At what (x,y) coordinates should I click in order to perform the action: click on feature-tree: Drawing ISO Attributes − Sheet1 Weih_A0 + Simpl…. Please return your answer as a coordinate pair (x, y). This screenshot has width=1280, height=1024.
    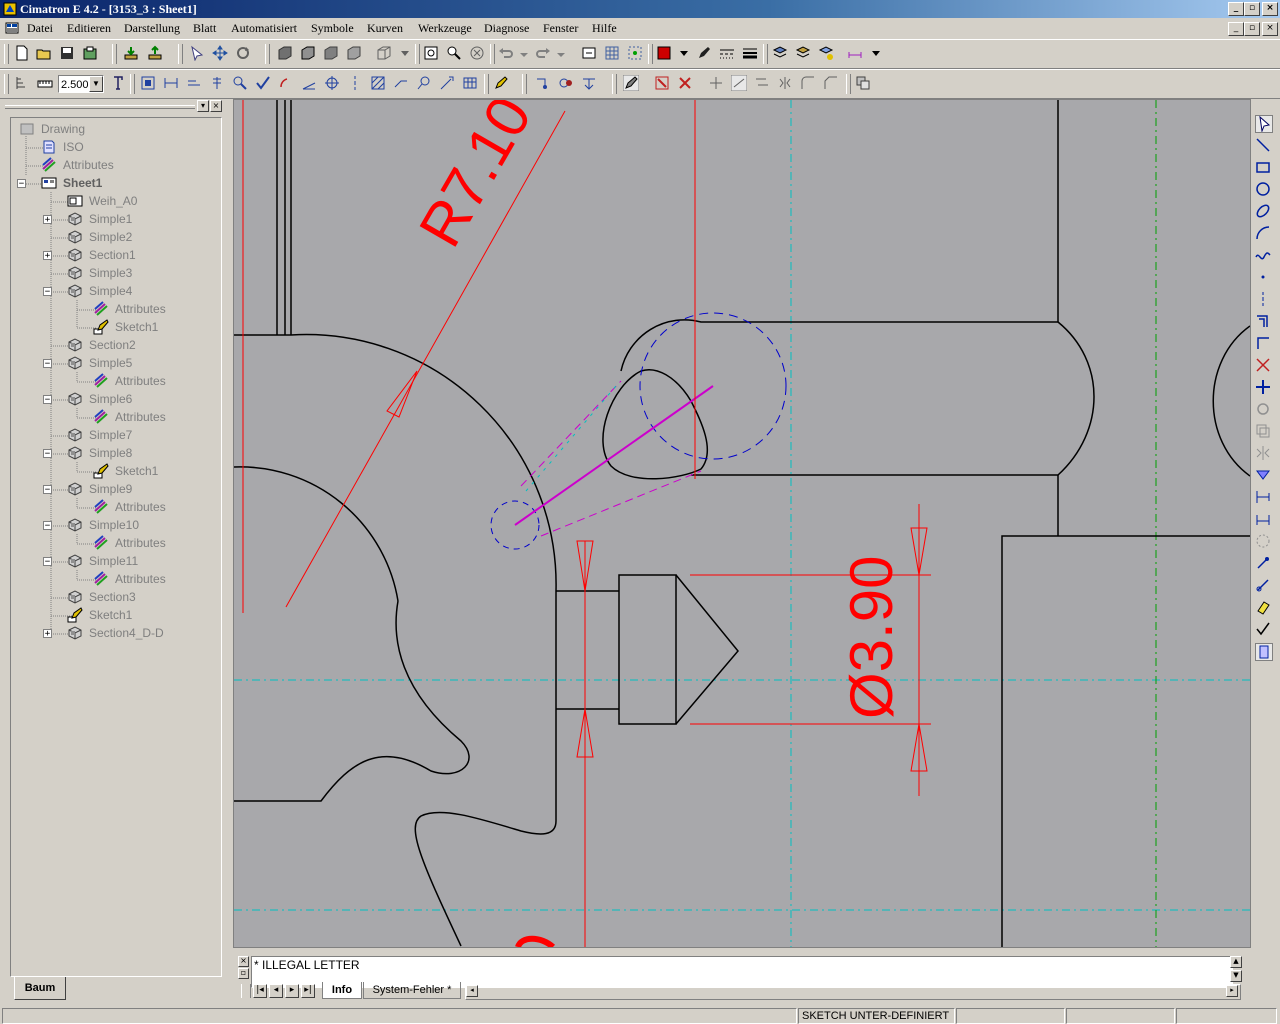
    Looking at the image, I should click on (116, 547).